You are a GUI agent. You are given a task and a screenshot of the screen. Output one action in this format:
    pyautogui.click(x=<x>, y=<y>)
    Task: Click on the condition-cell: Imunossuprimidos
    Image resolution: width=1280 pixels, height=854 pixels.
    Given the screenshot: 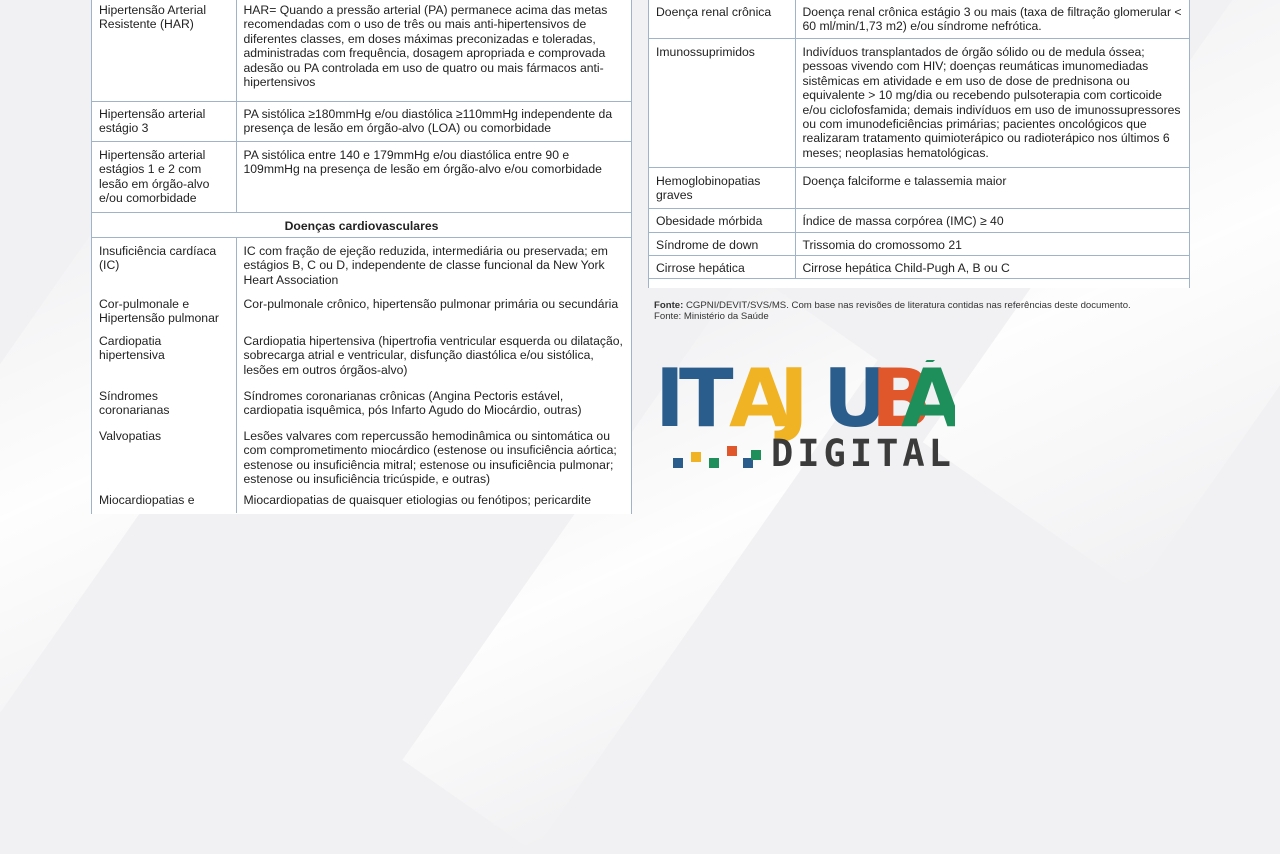 What is the action you would take?
    pyautogui.click(x=722, y=103)
    